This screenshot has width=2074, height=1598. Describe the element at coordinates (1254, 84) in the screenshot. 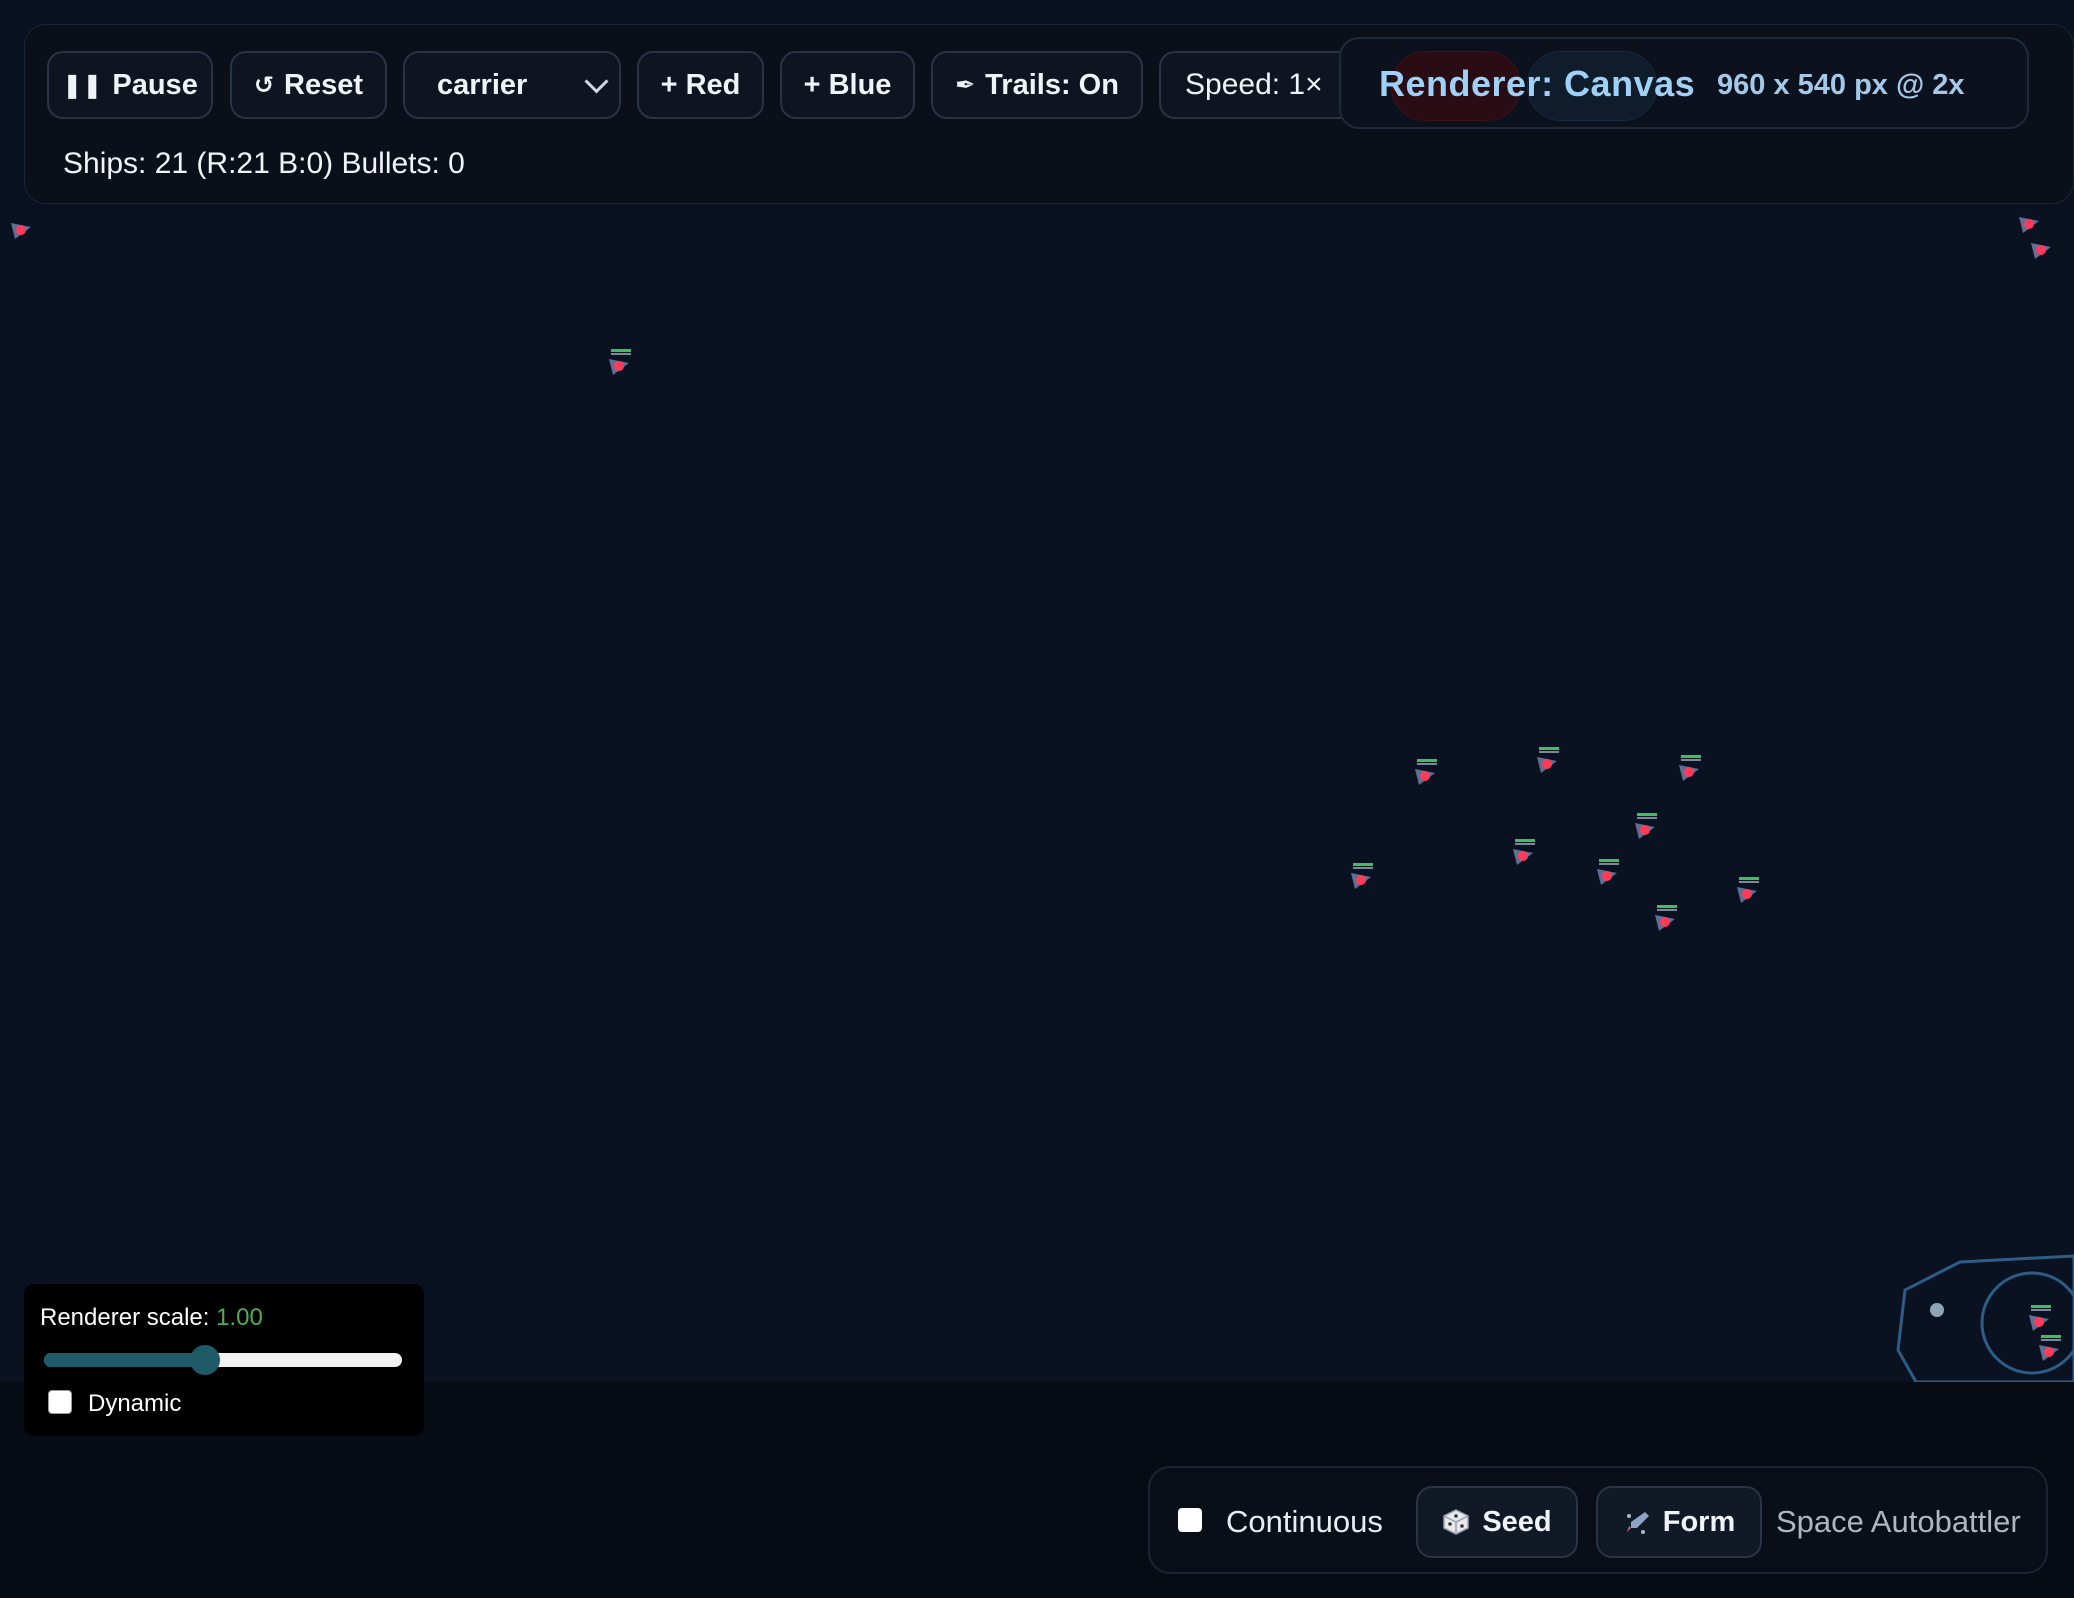

I see `speed-label: Speed: 1×` at that location.